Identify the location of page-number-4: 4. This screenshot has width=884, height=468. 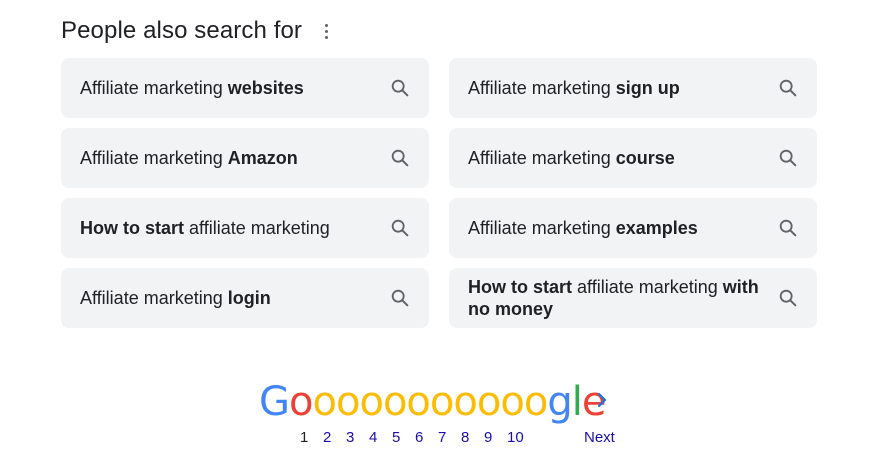
(380, 437).